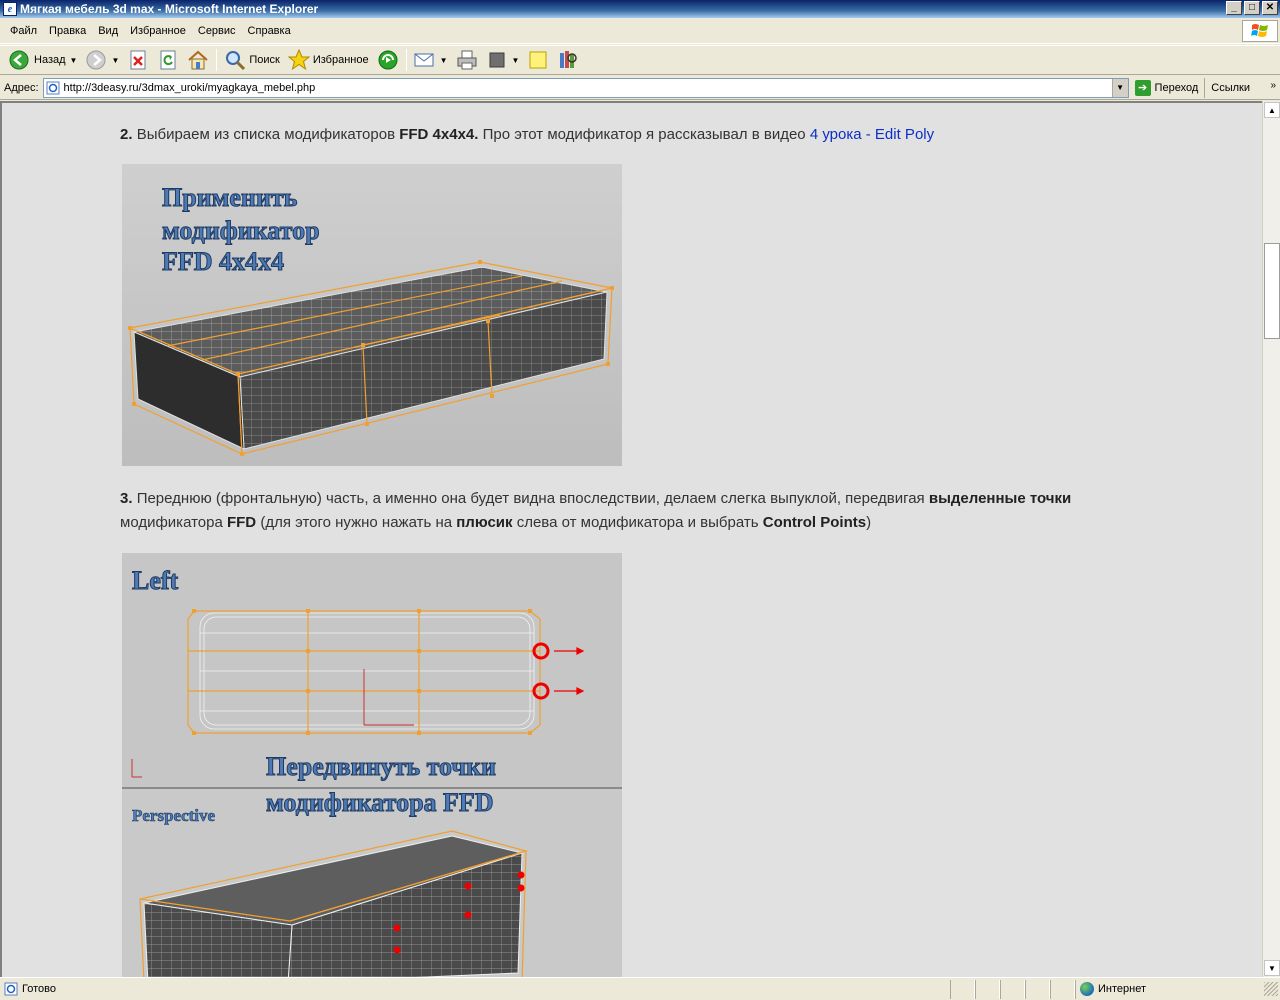 This screenshot has width=1280, height=1000. I want to click on edit-dropdown-icon: ▼, so click(516, 60).